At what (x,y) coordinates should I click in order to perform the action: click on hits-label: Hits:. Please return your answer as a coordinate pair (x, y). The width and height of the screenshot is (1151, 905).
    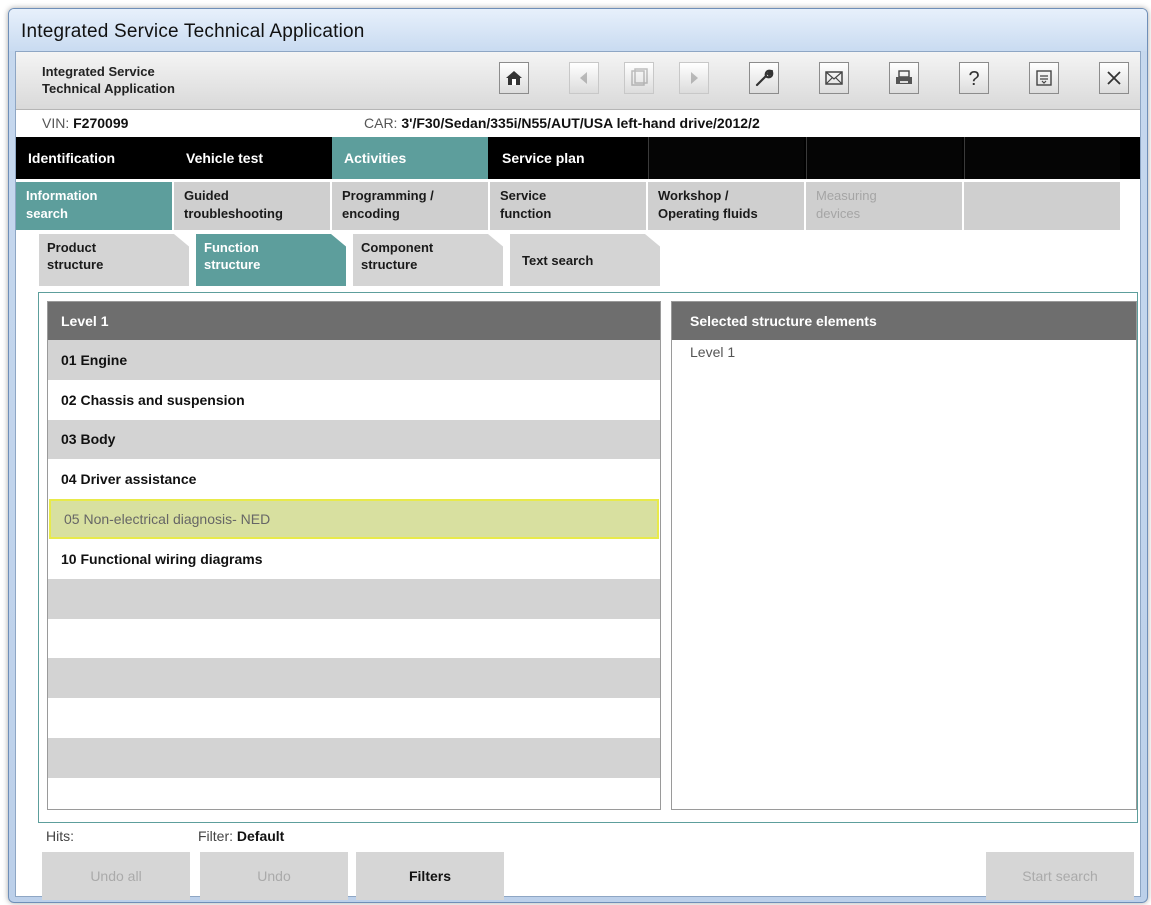
    Looking at the image, I should click on (60, 836).